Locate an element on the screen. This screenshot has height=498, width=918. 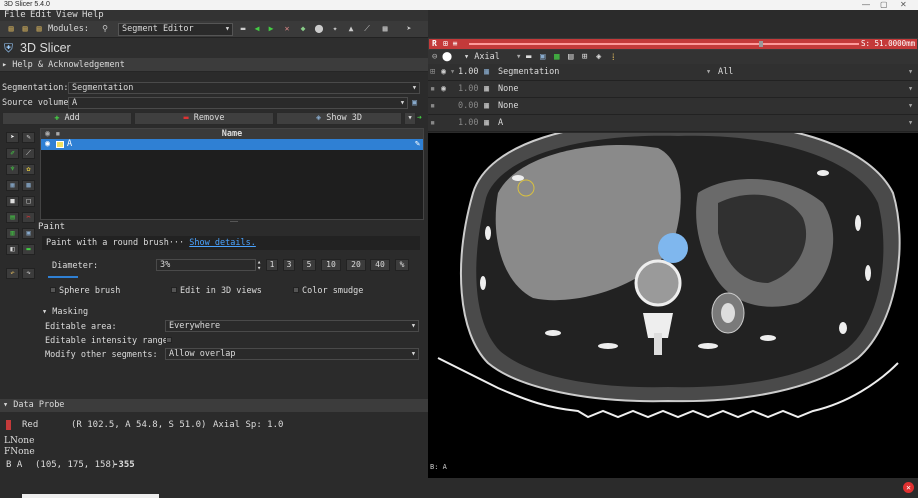
maximize-icon: ▢ is located at coordinates (884, 4).